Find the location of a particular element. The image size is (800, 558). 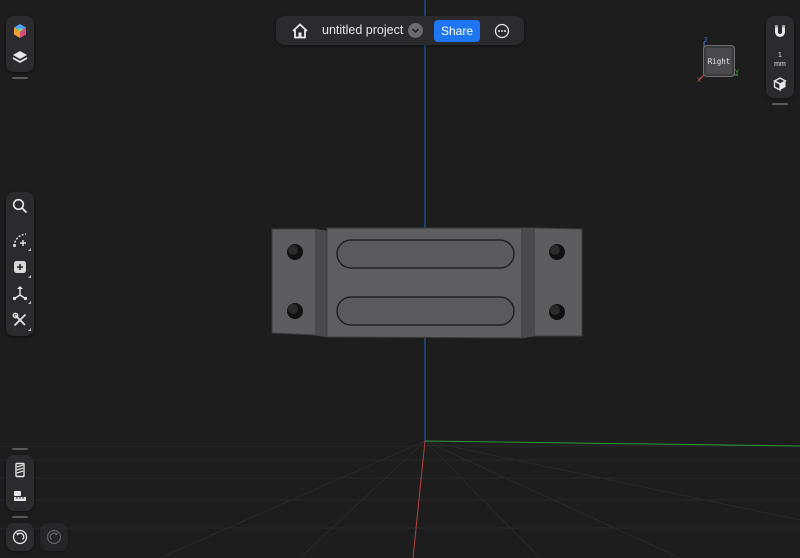

units-value: 1 is located at coordinates (780, 55).